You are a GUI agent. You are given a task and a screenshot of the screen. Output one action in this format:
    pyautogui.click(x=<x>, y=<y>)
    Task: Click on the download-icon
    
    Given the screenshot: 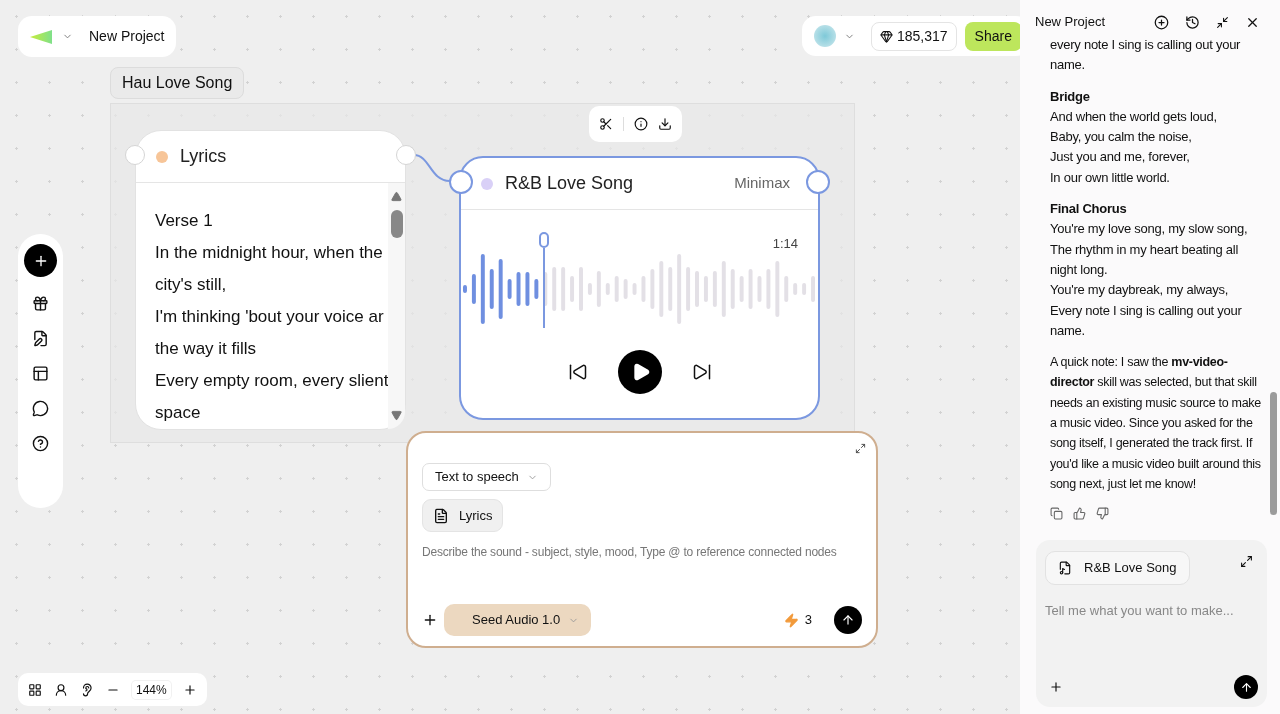 What is the action you would take?
    pyautogui.click(x=665, y=124)
    